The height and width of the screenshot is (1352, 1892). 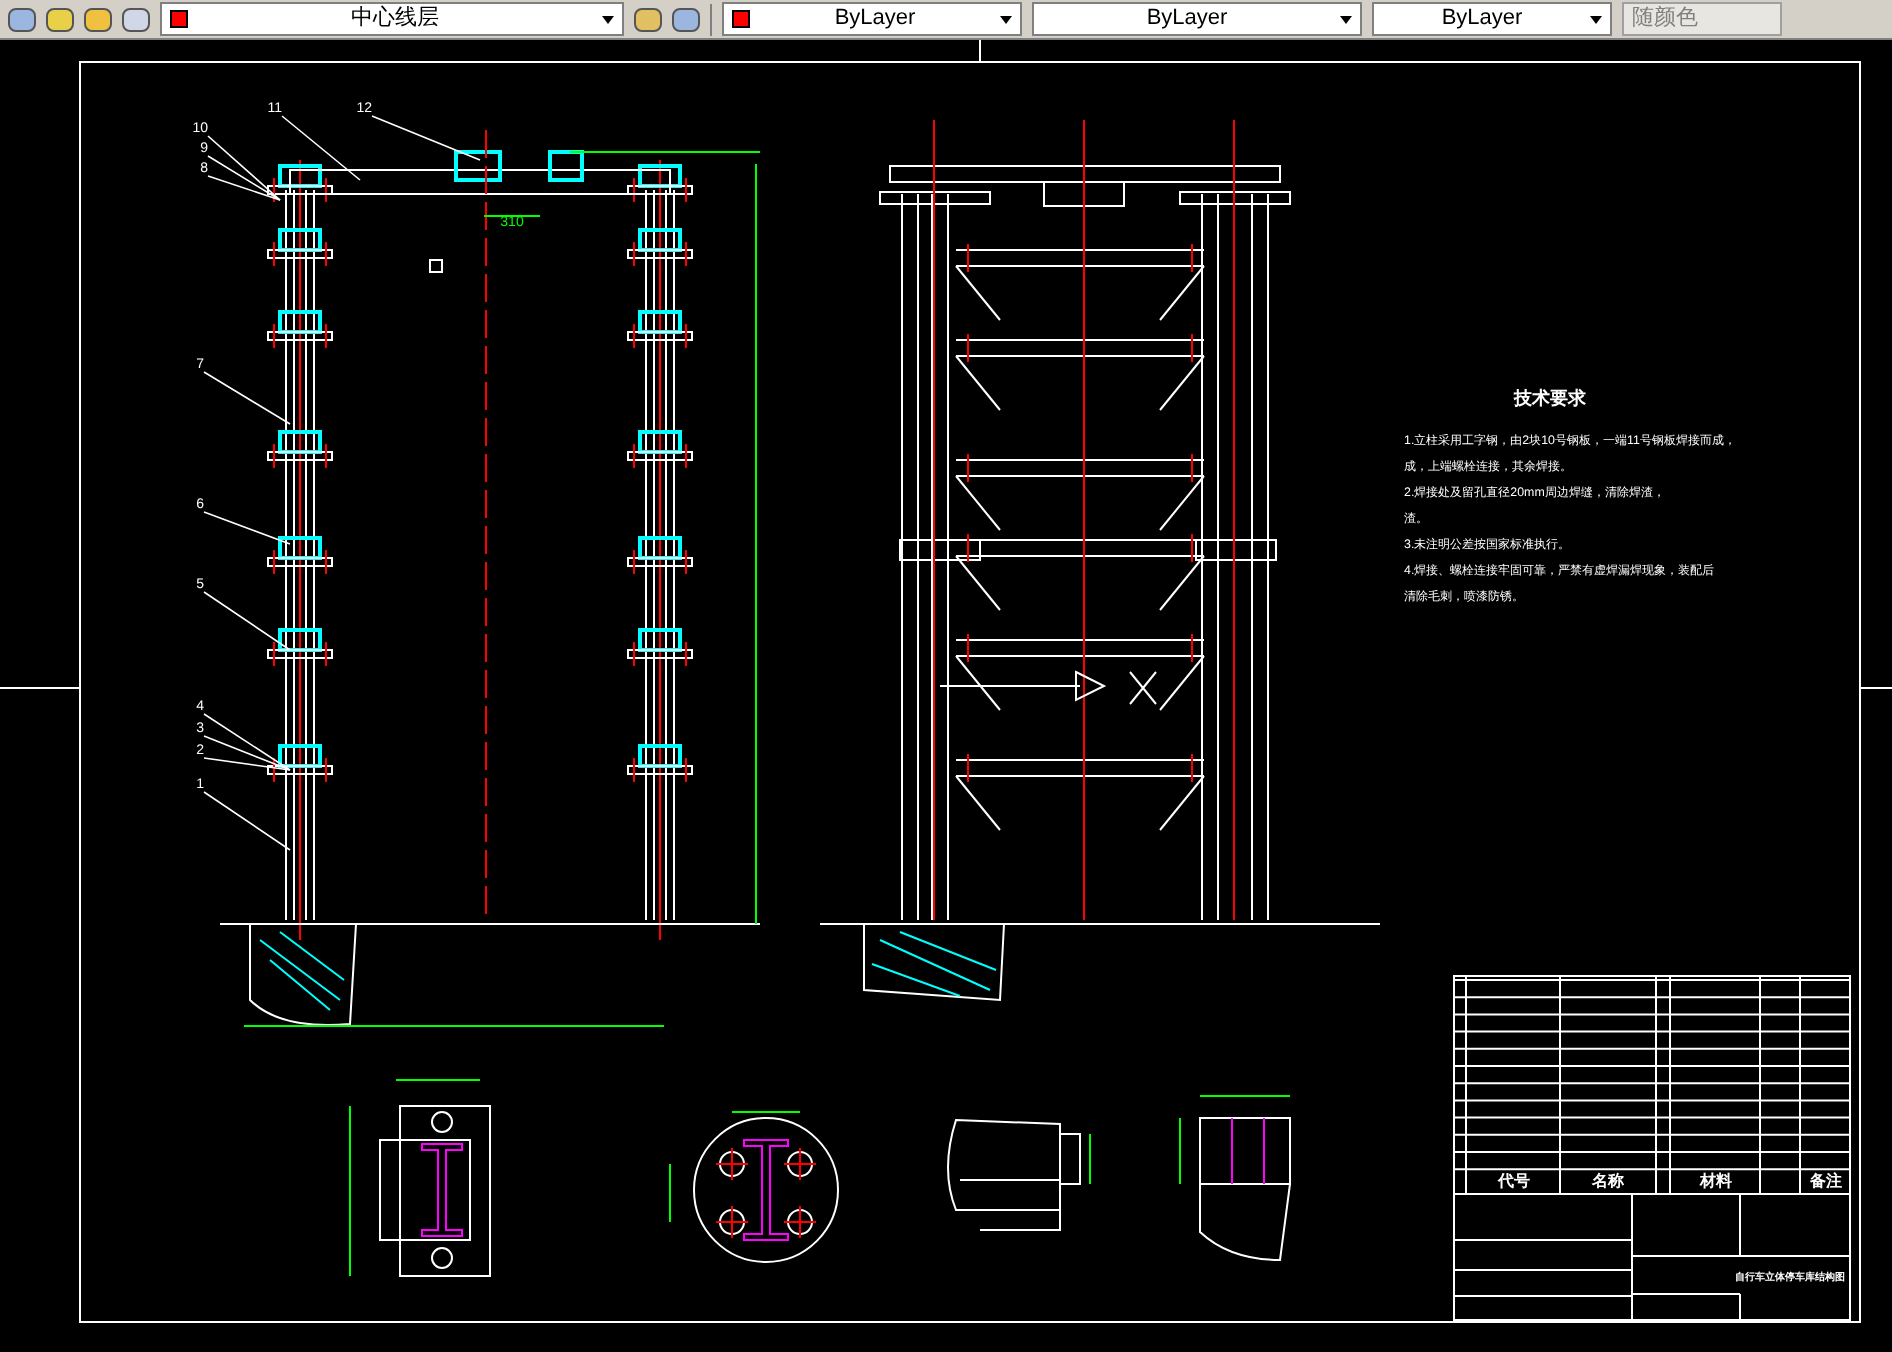 I want to click on title-block-header: 备注, so click(x=1826, y=1181).